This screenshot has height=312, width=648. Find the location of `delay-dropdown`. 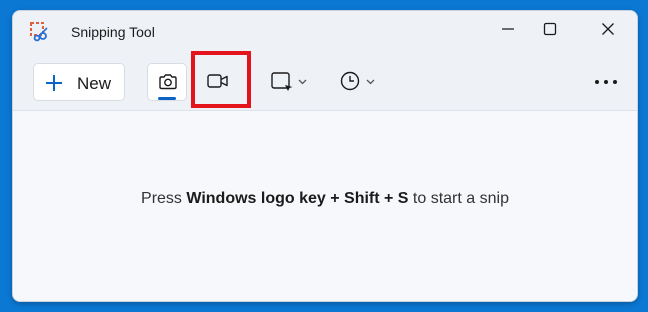

delay-dropdown is located at coordinates (362, 82).